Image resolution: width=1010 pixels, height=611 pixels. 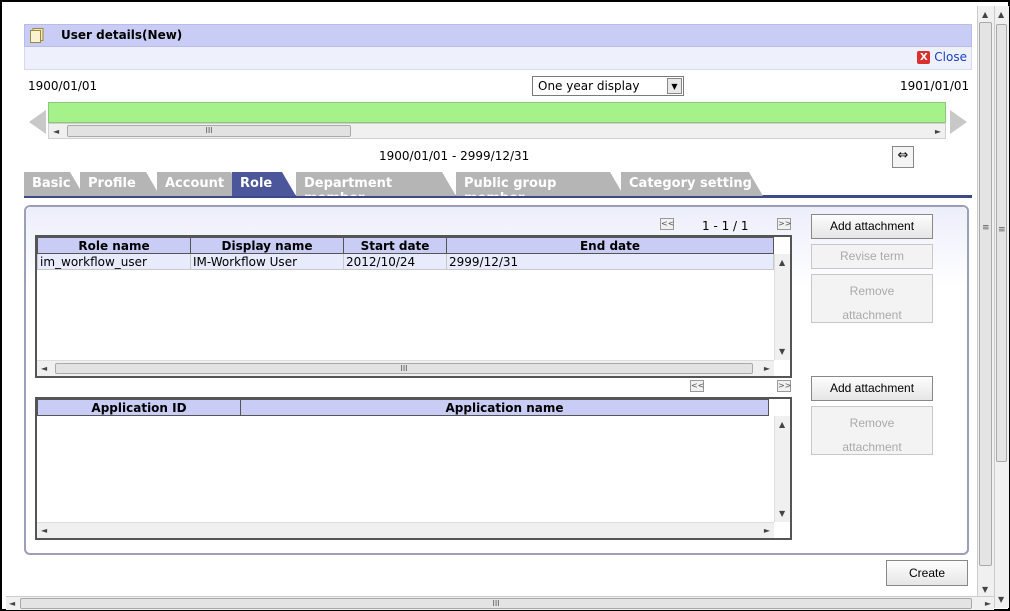 What do you see at coordinates (376, 184) in the screenshot?
I see `tab-department-member: Department member` at bounding box center [376, 184].